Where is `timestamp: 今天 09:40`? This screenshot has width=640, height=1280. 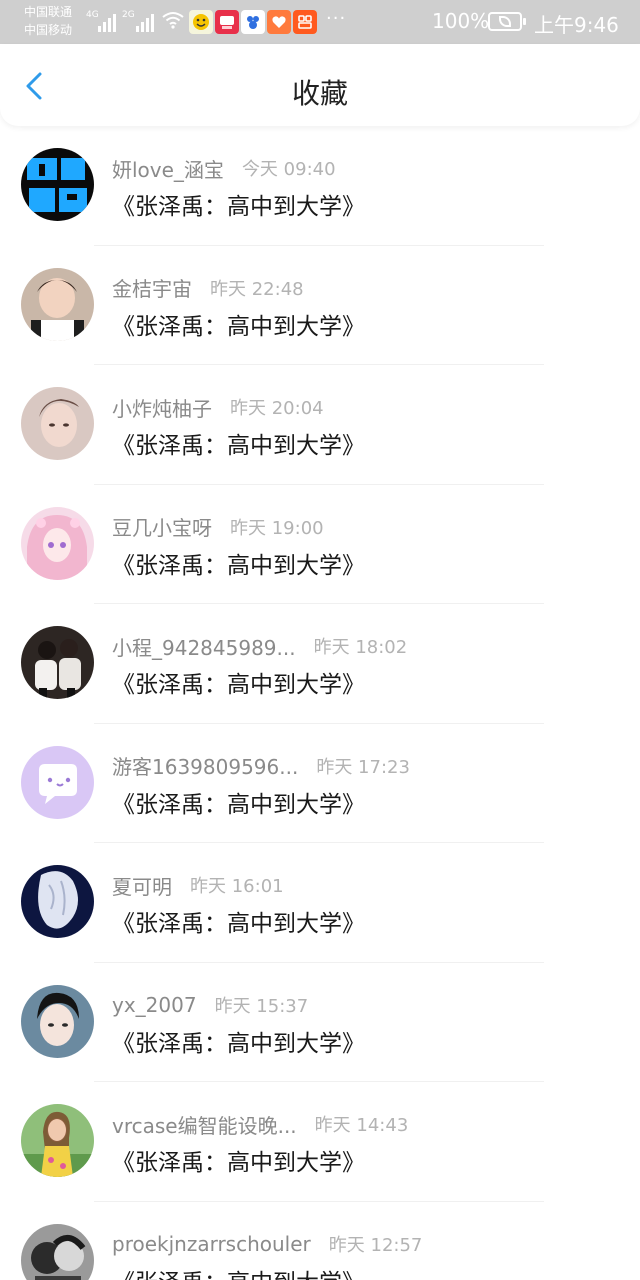 timestamp: 今天 09:40 is located at coordinates (288, 169).